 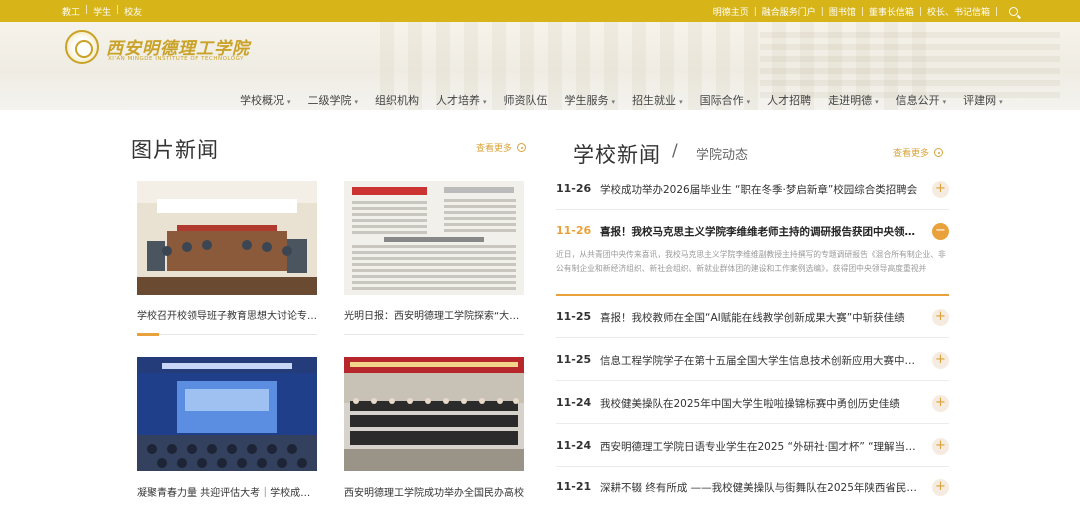 I want to click on news-title: 信息工程学院学子在第十五届全国大学生信息技术创新应用大赛中喜获佳绩, so click(x=760, y=360).